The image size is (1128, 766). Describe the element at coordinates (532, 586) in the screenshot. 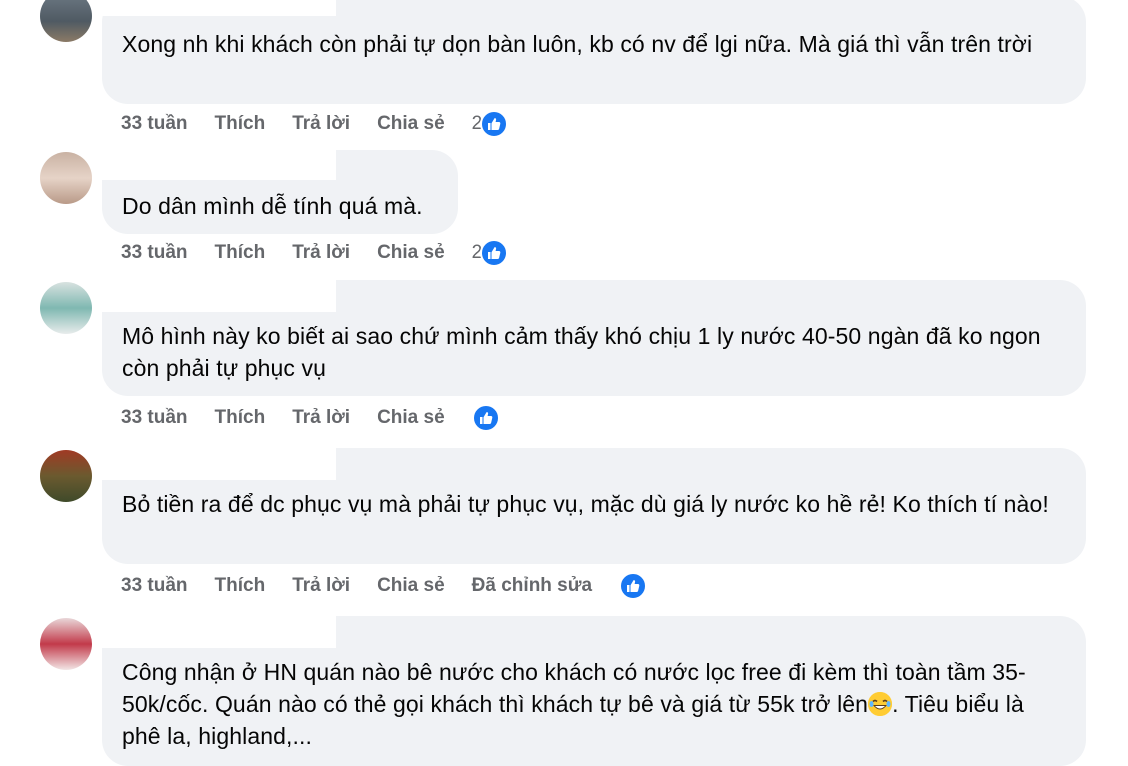

I see `edited-label: Đã chỉnh sửa` at that location.